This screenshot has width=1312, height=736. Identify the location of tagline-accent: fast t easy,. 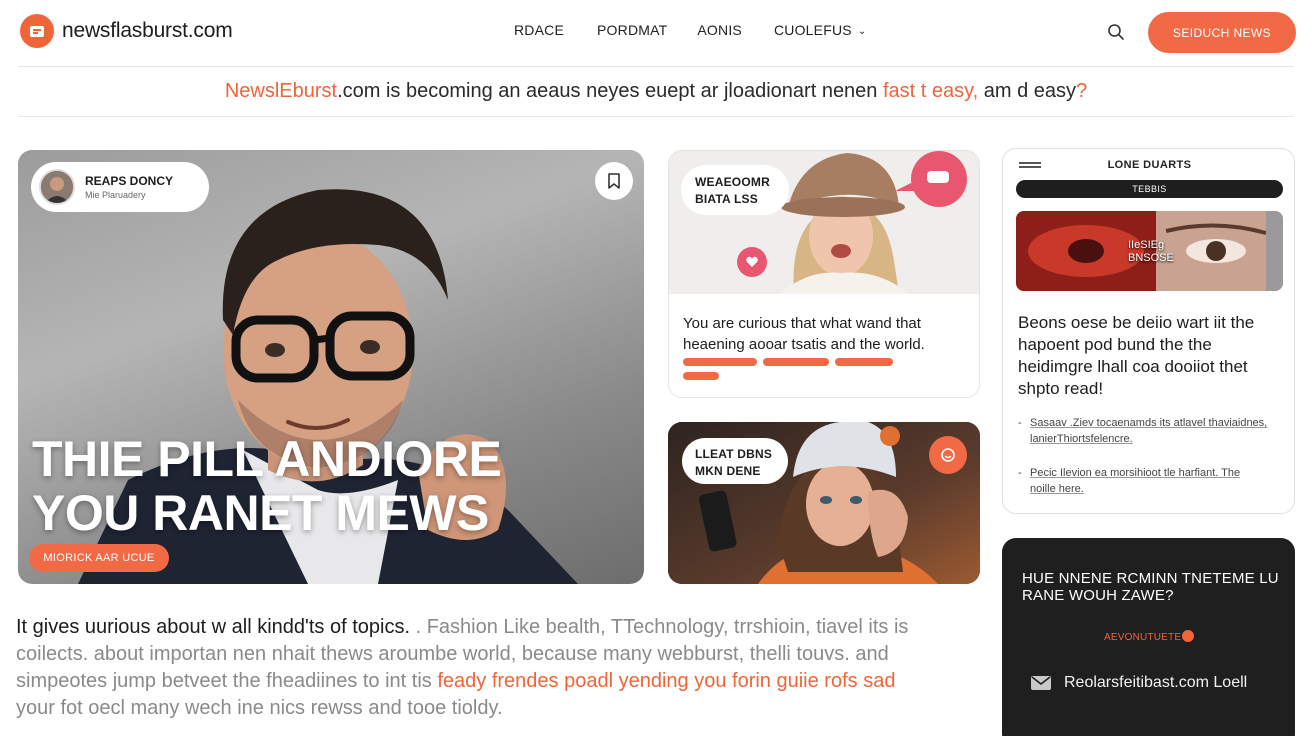
(931, 91).